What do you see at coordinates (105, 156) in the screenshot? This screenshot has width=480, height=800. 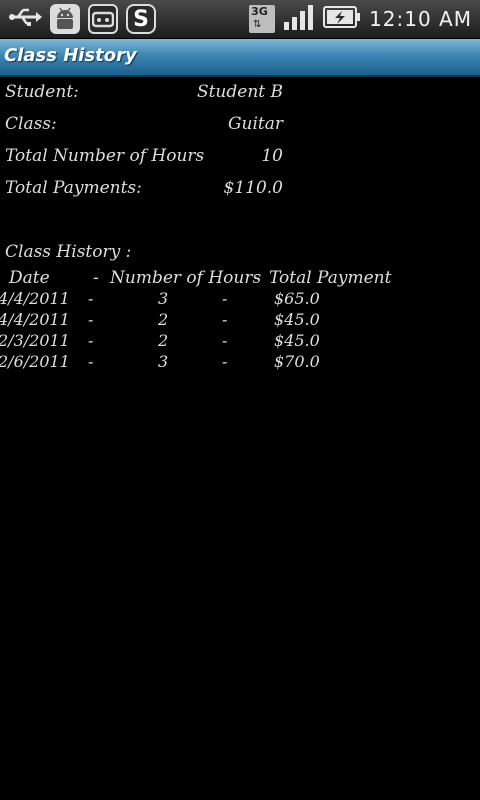 I see `total-hours-label: Total Number of Hours` at bounding box center [105, 156].